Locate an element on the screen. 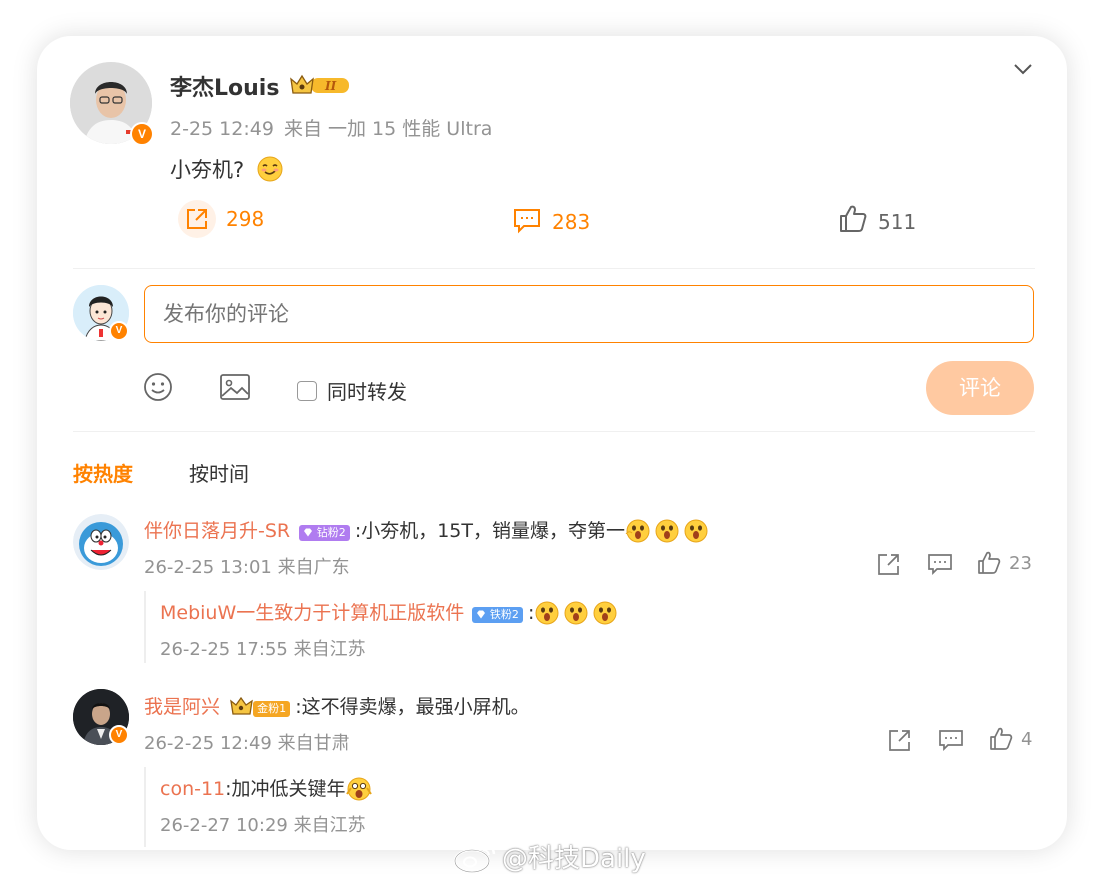 Image resolution: width=1104 pixels, height=886 pixels. screaming-emoji-icon is located at coordinates (358, 791).